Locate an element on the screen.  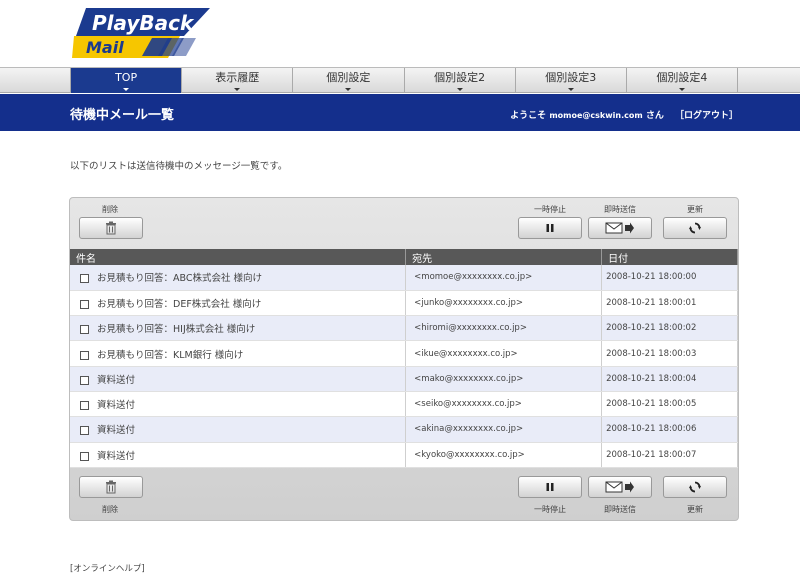
refresh-button-bottom is located at coordinates (695, 487).